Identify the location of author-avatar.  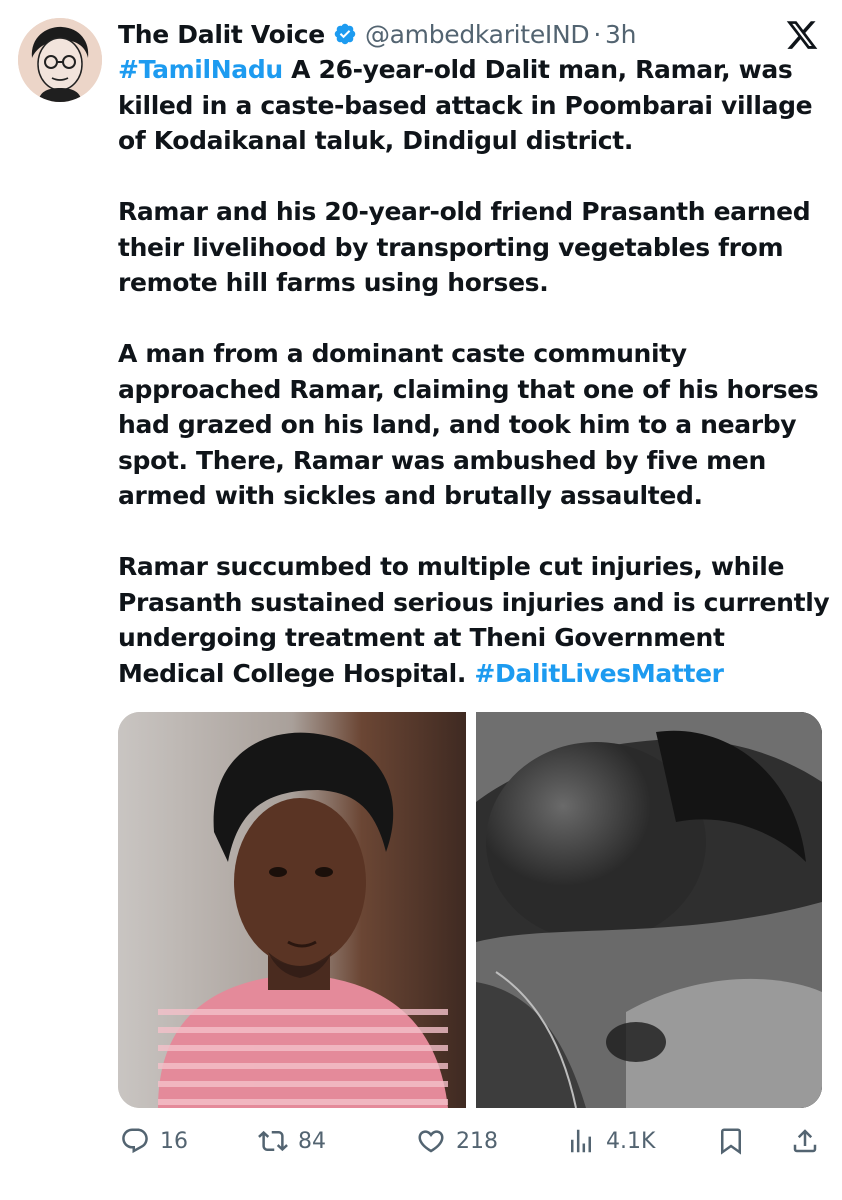
(60, 60).